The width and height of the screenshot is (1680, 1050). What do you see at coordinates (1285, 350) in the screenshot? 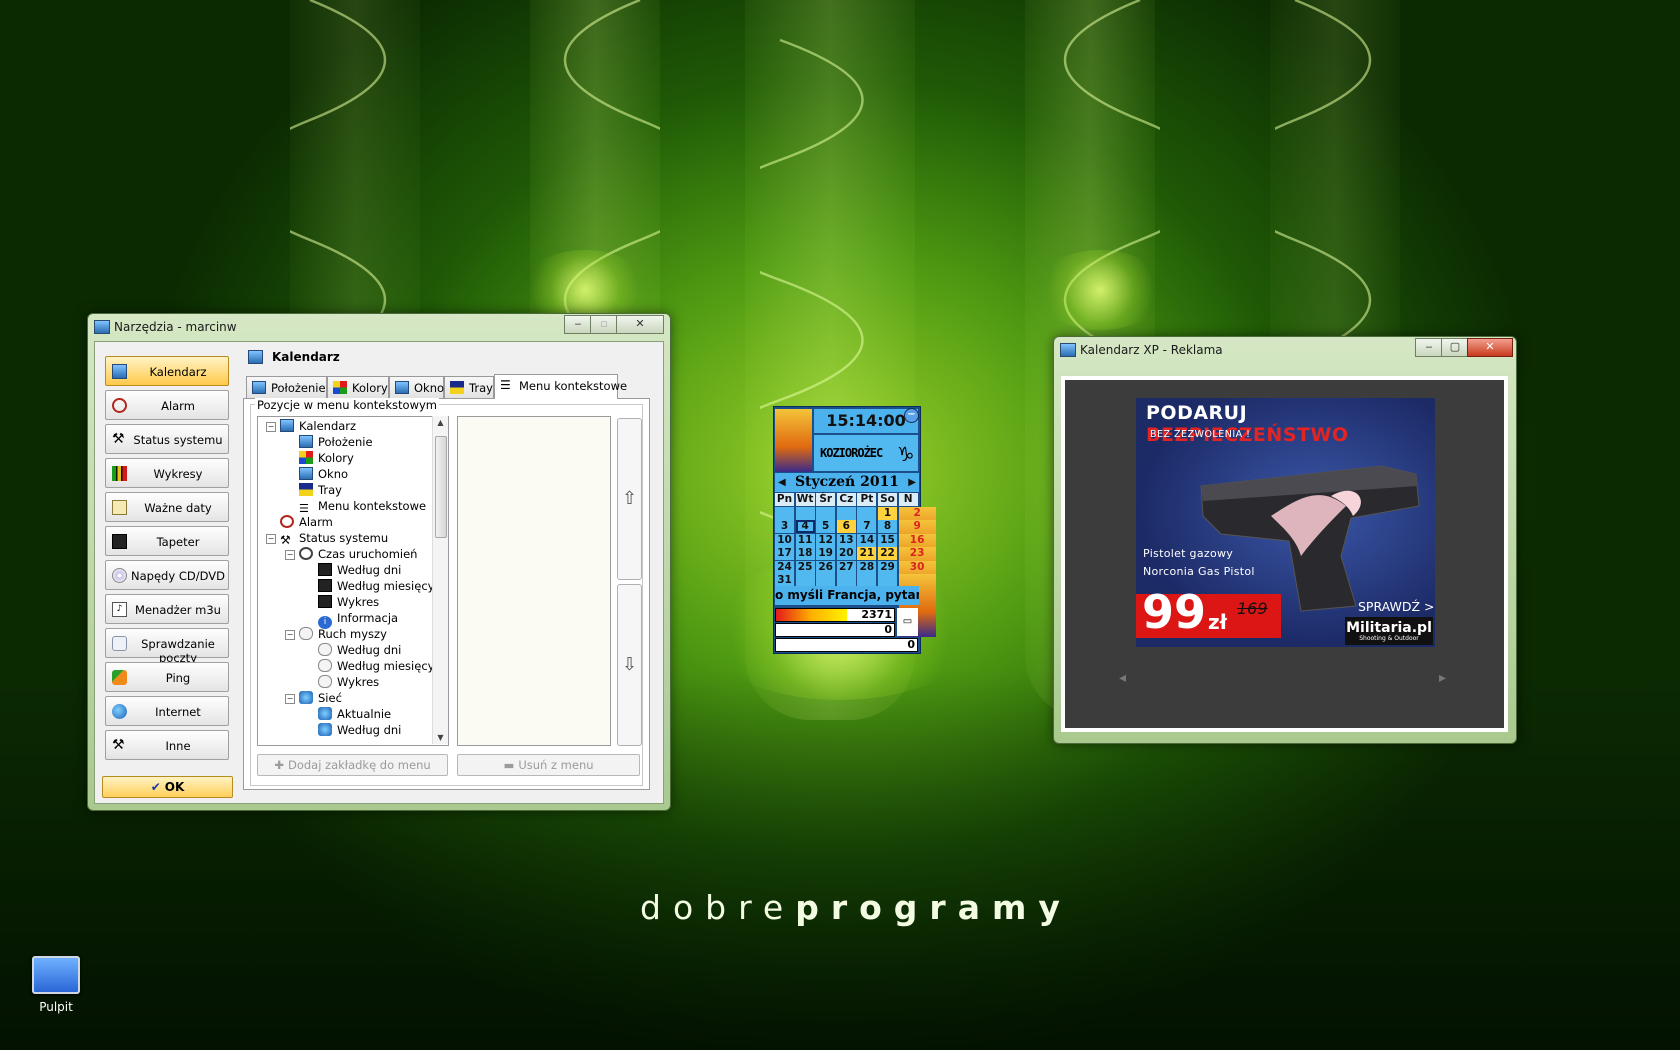
I see `title-bar: Kalendarz XP - Reklama ‒ ▢ ✕` at bounding box center [1285, 350].